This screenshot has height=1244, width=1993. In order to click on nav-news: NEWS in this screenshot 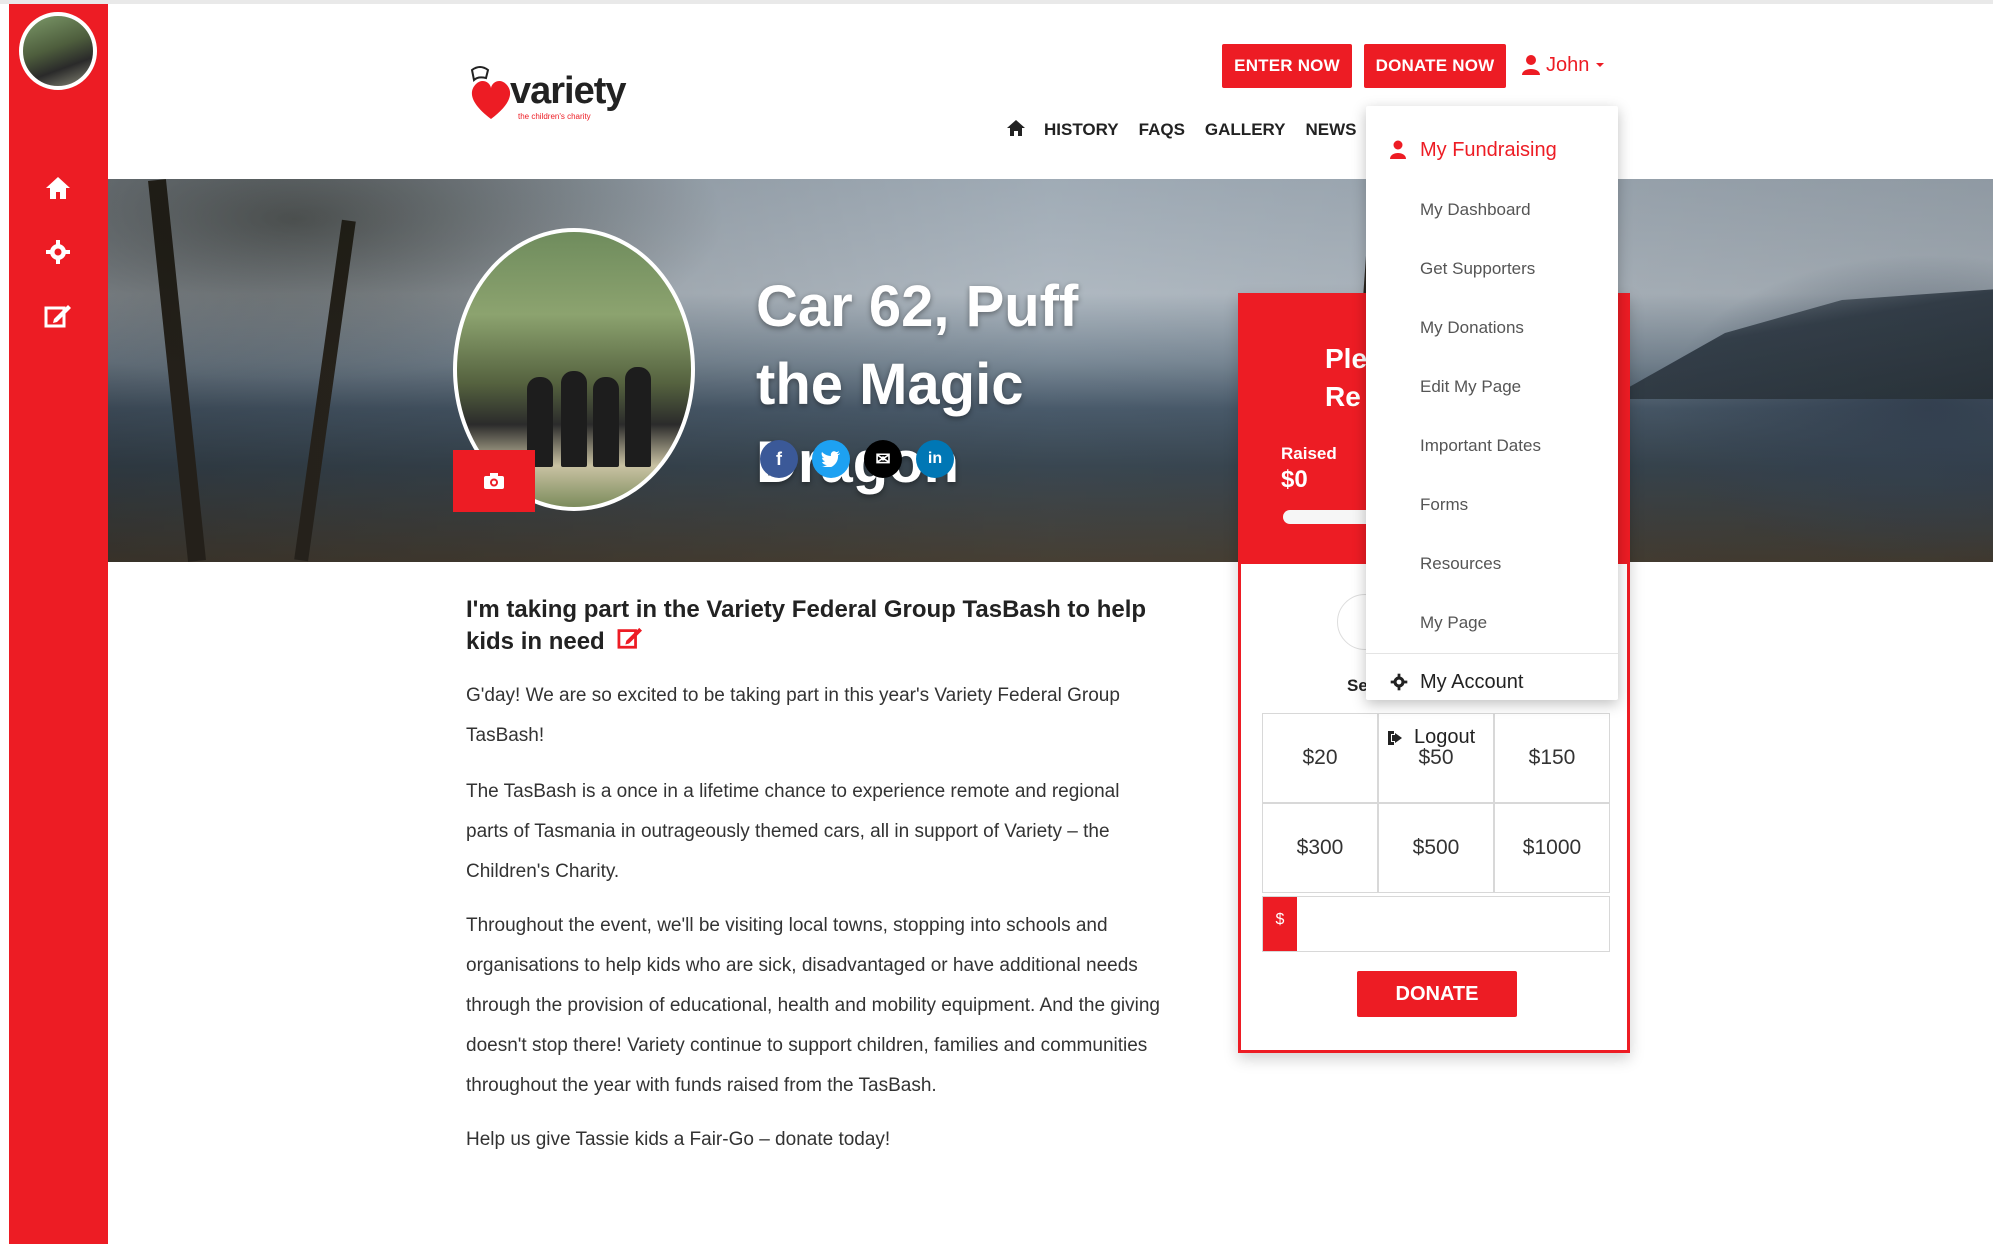, I will do `click(1331, 130)`.